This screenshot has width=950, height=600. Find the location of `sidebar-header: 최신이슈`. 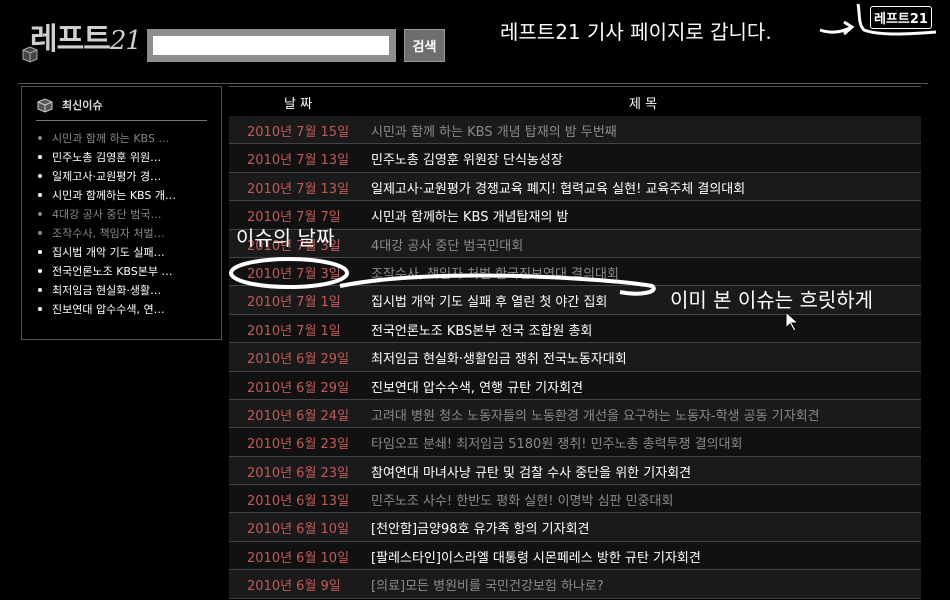

sidebar-header: 최신이슈 is located at coordinates (69, 105).